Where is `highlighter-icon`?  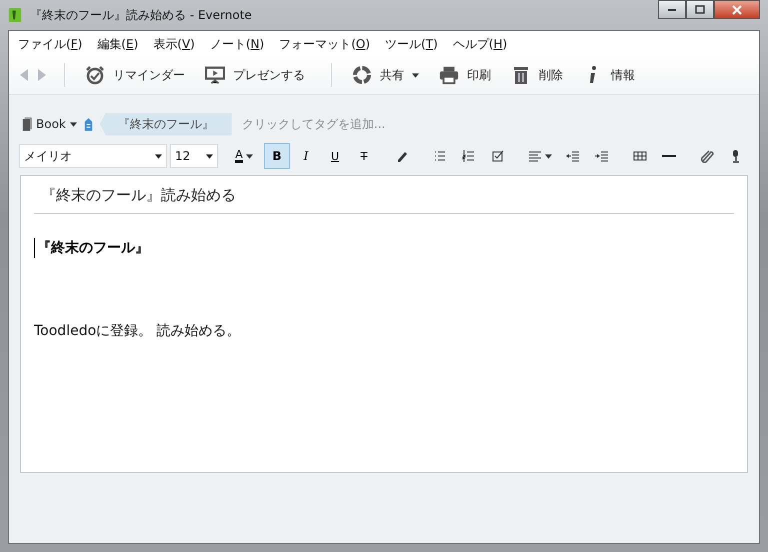
highlighter-icon is located at coordinates (402, 156).